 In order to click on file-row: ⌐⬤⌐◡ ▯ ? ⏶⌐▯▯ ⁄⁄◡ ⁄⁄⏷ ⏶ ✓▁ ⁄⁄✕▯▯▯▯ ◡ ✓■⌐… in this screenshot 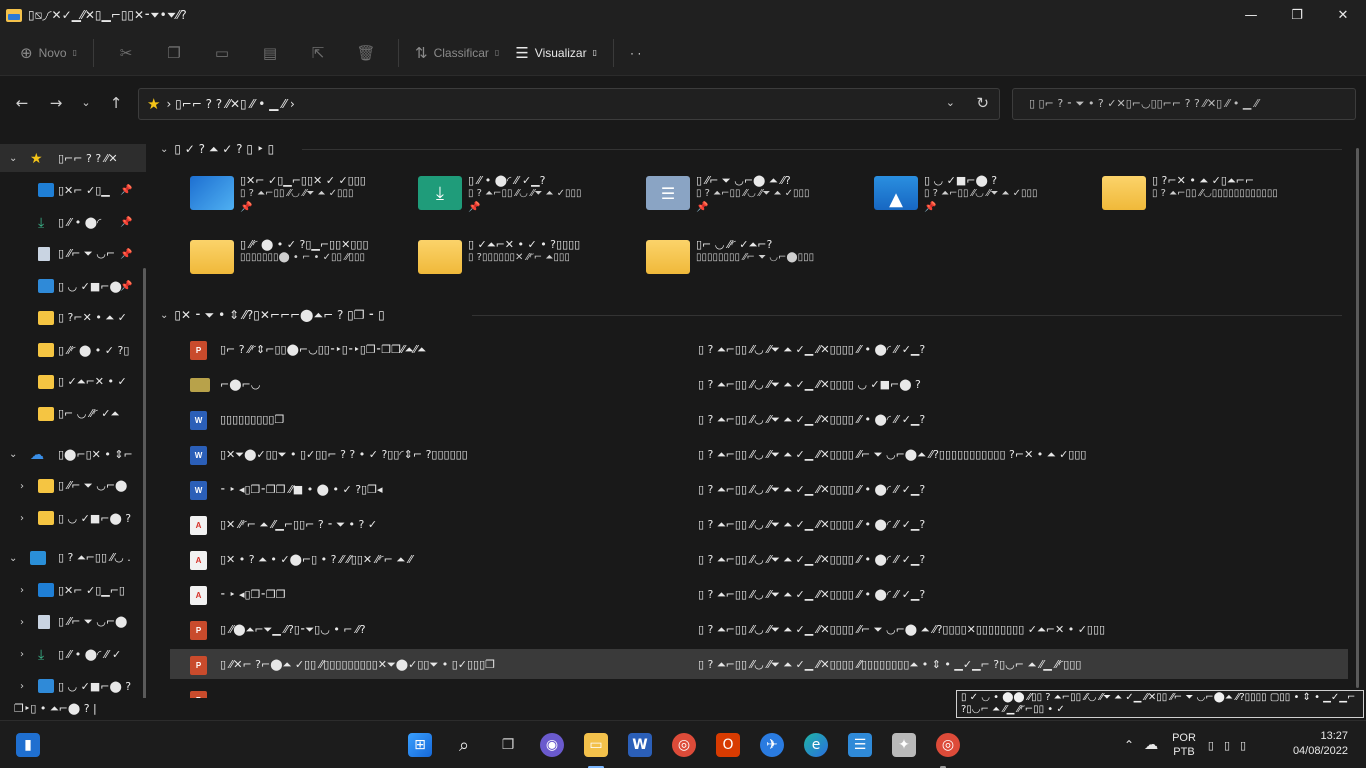, I will do `click(759, 384)`.